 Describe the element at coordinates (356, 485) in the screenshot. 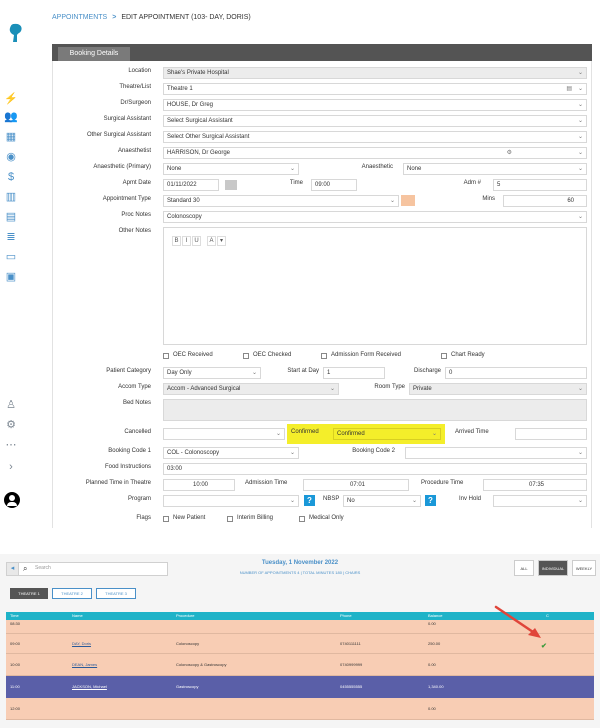

I see `admission-time-field: 07:01` at that location.